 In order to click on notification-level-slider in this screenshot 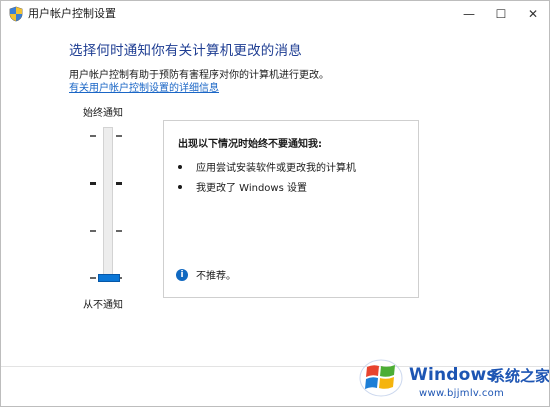, I will do `click(111, 206)`.